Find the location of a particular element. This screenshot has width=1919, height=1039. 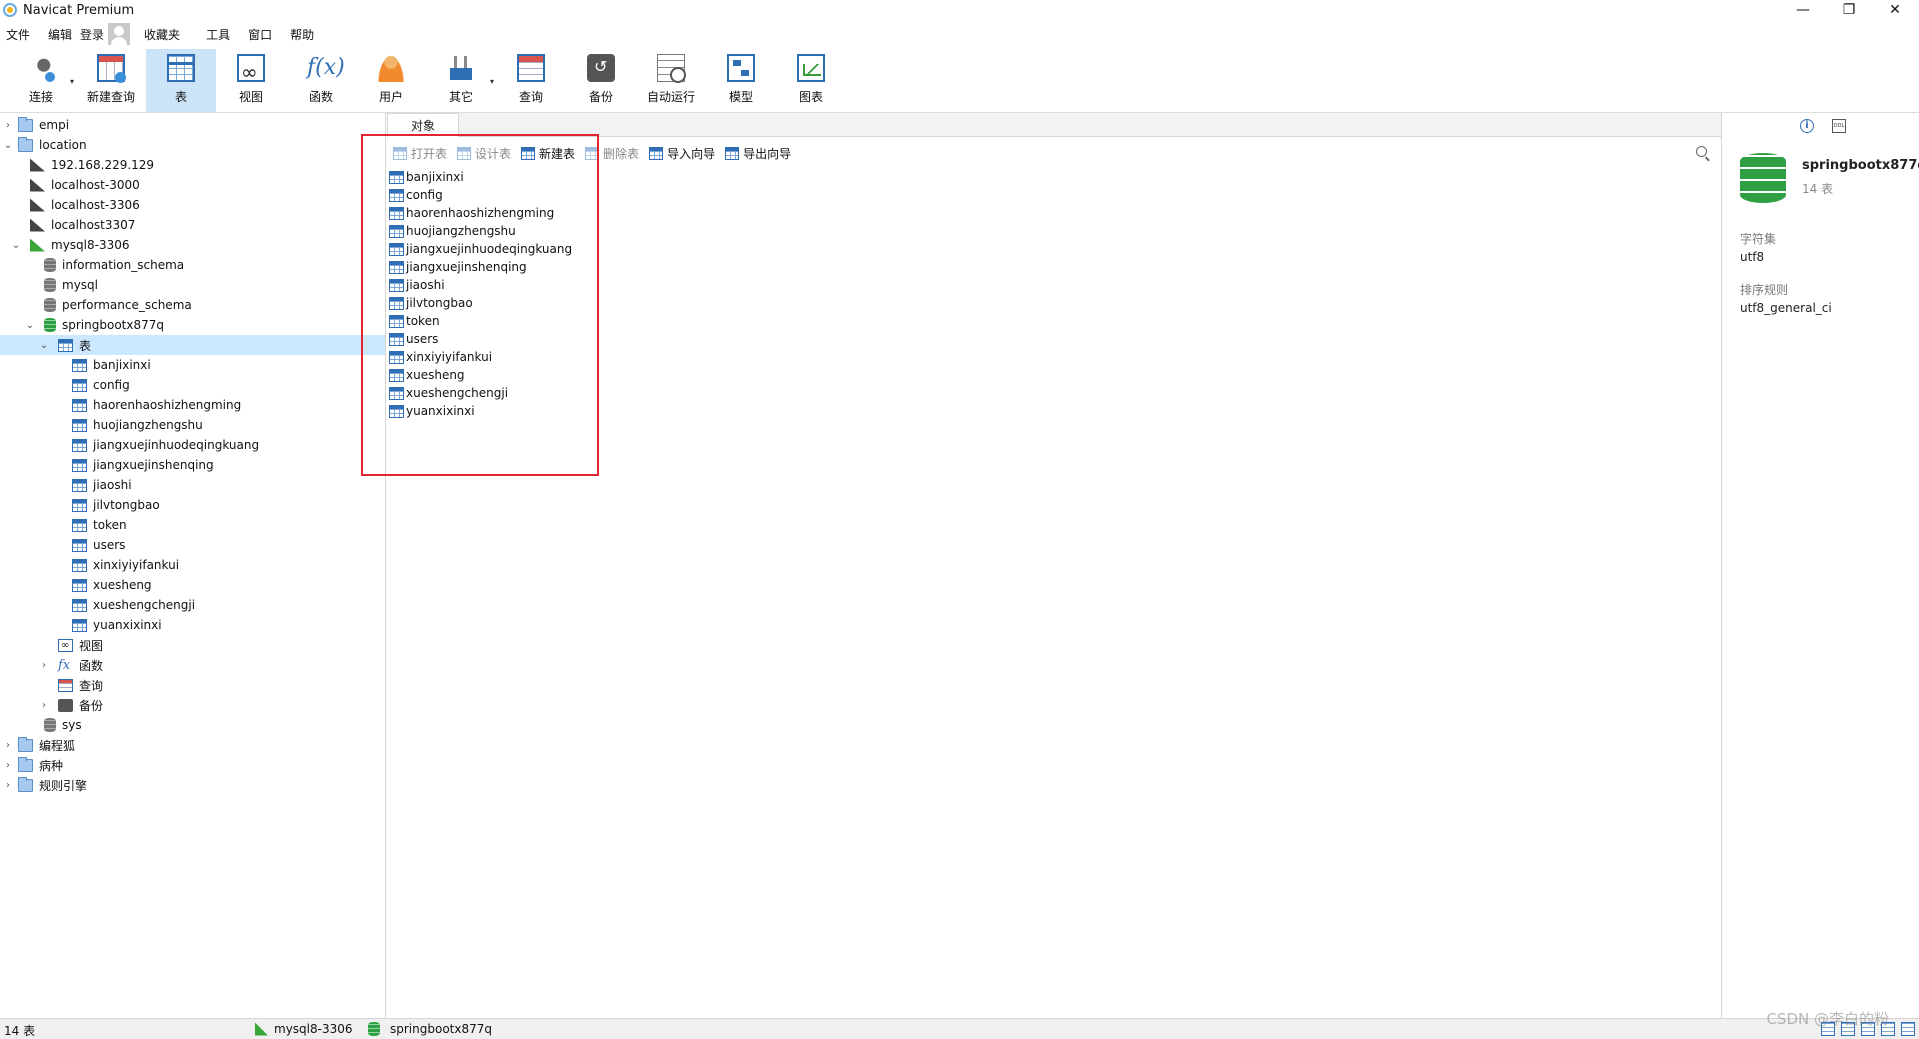

table-item: huojiangzhengshu is located at coordinates (452, 231).